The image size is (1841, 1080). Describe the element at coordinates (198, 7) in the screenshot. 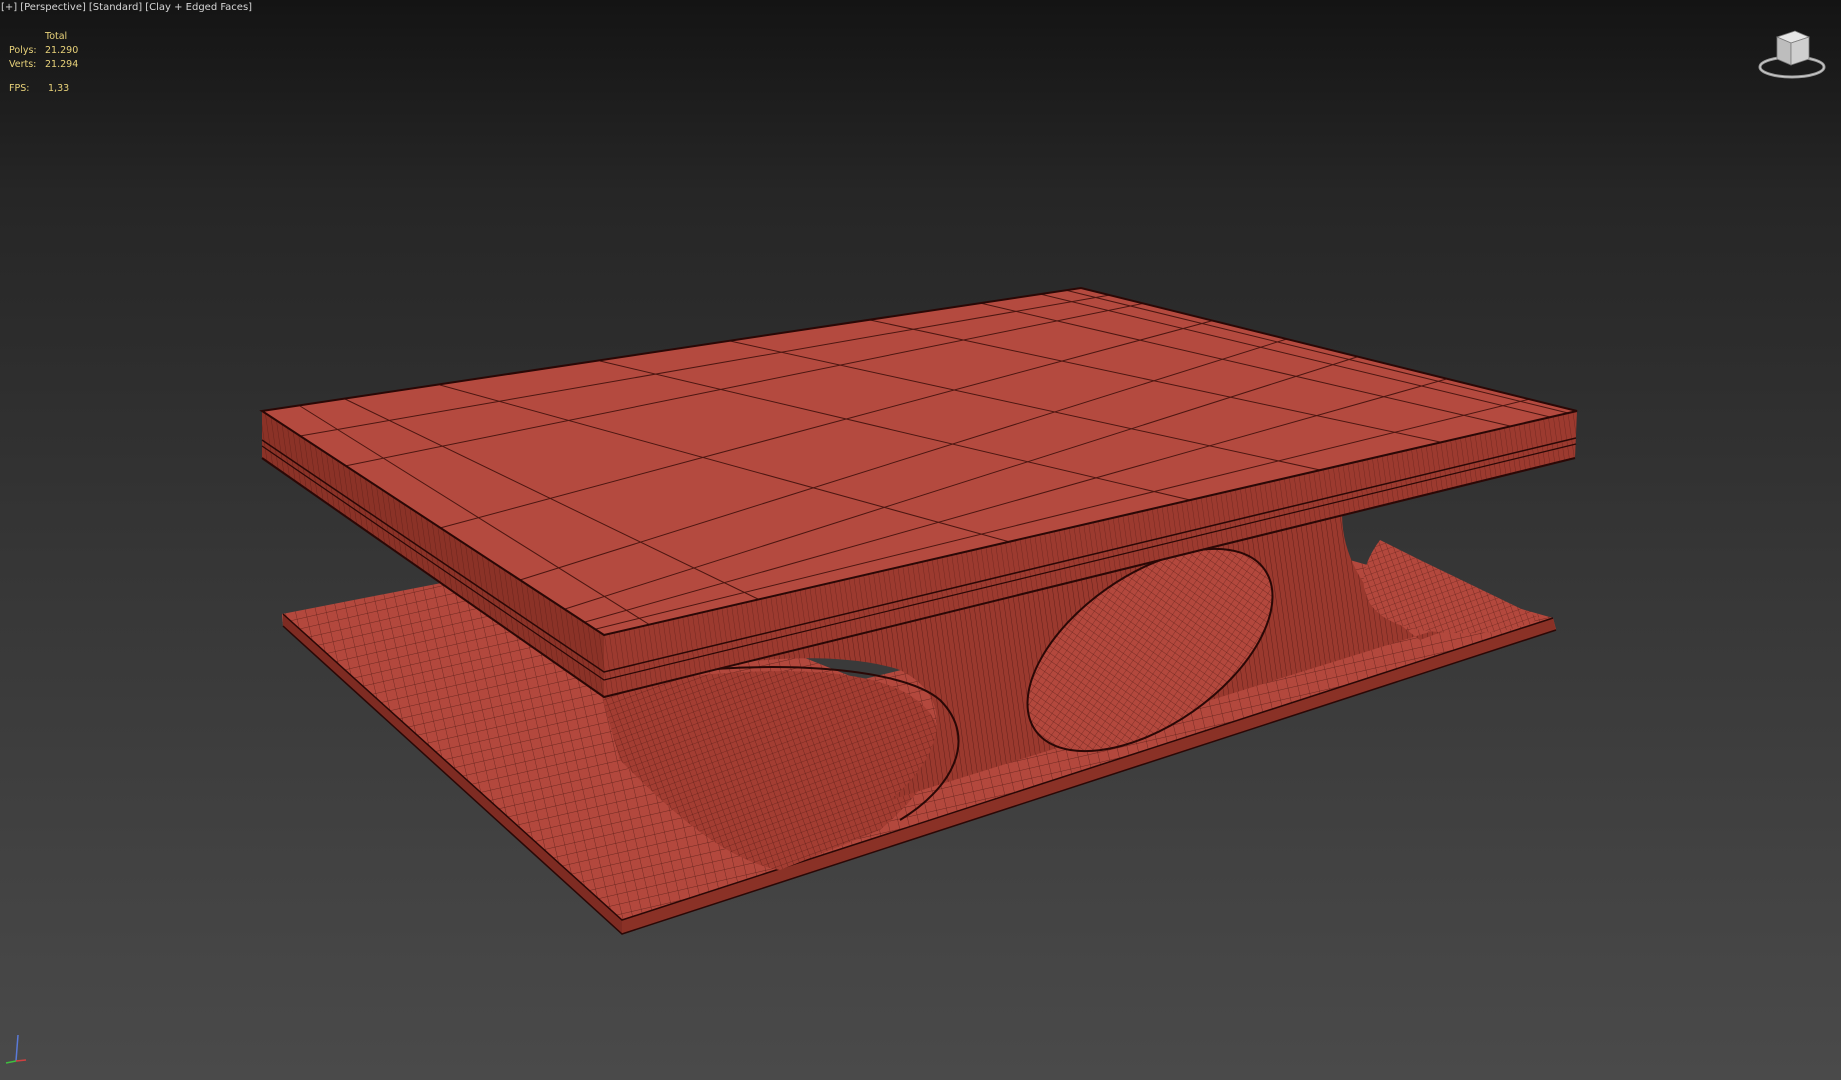

I see `display-mode-label: [Clay + Edged Faces]` at that location.